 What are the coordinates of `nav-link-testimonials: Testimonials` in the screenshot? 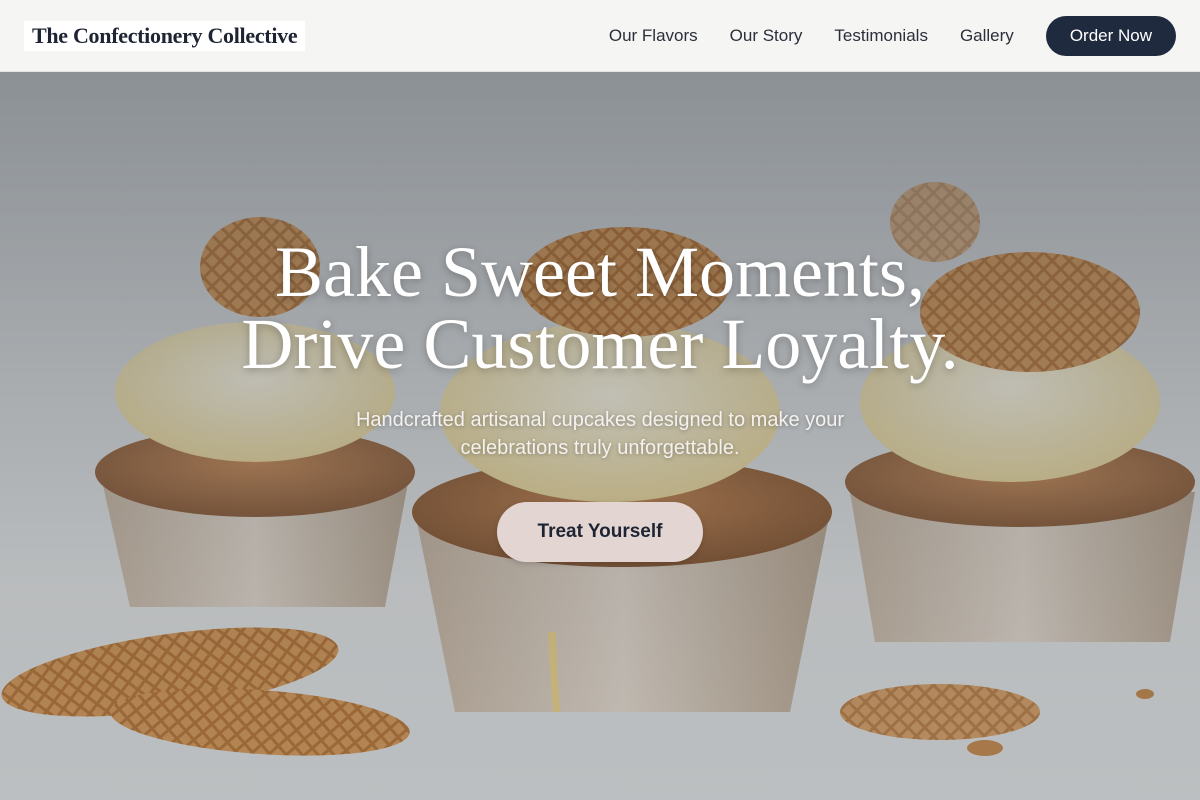 It's located at (881, 36).